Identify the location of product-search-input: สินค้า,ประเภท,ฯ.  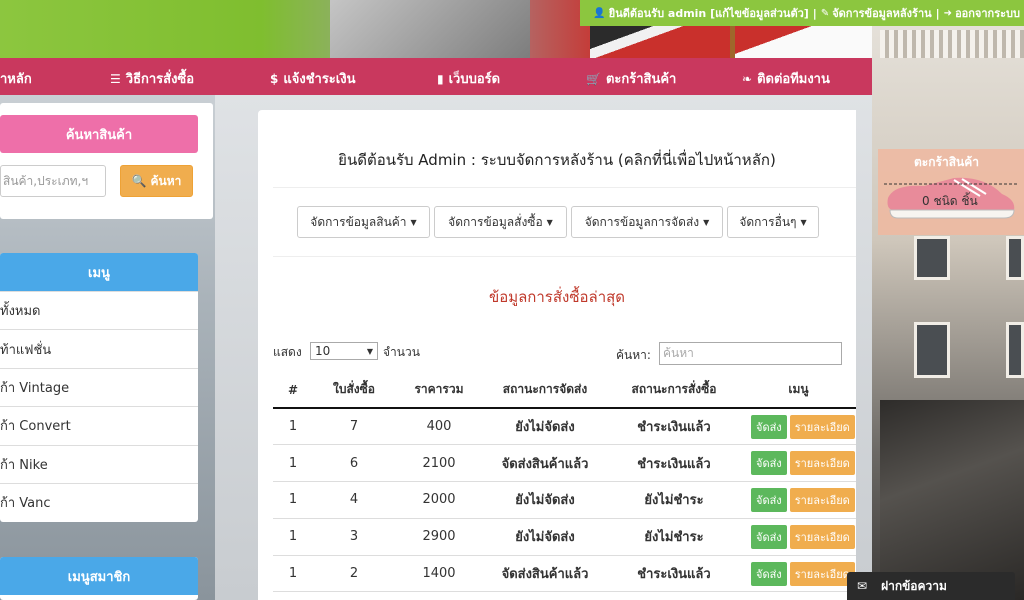
(53, 181).